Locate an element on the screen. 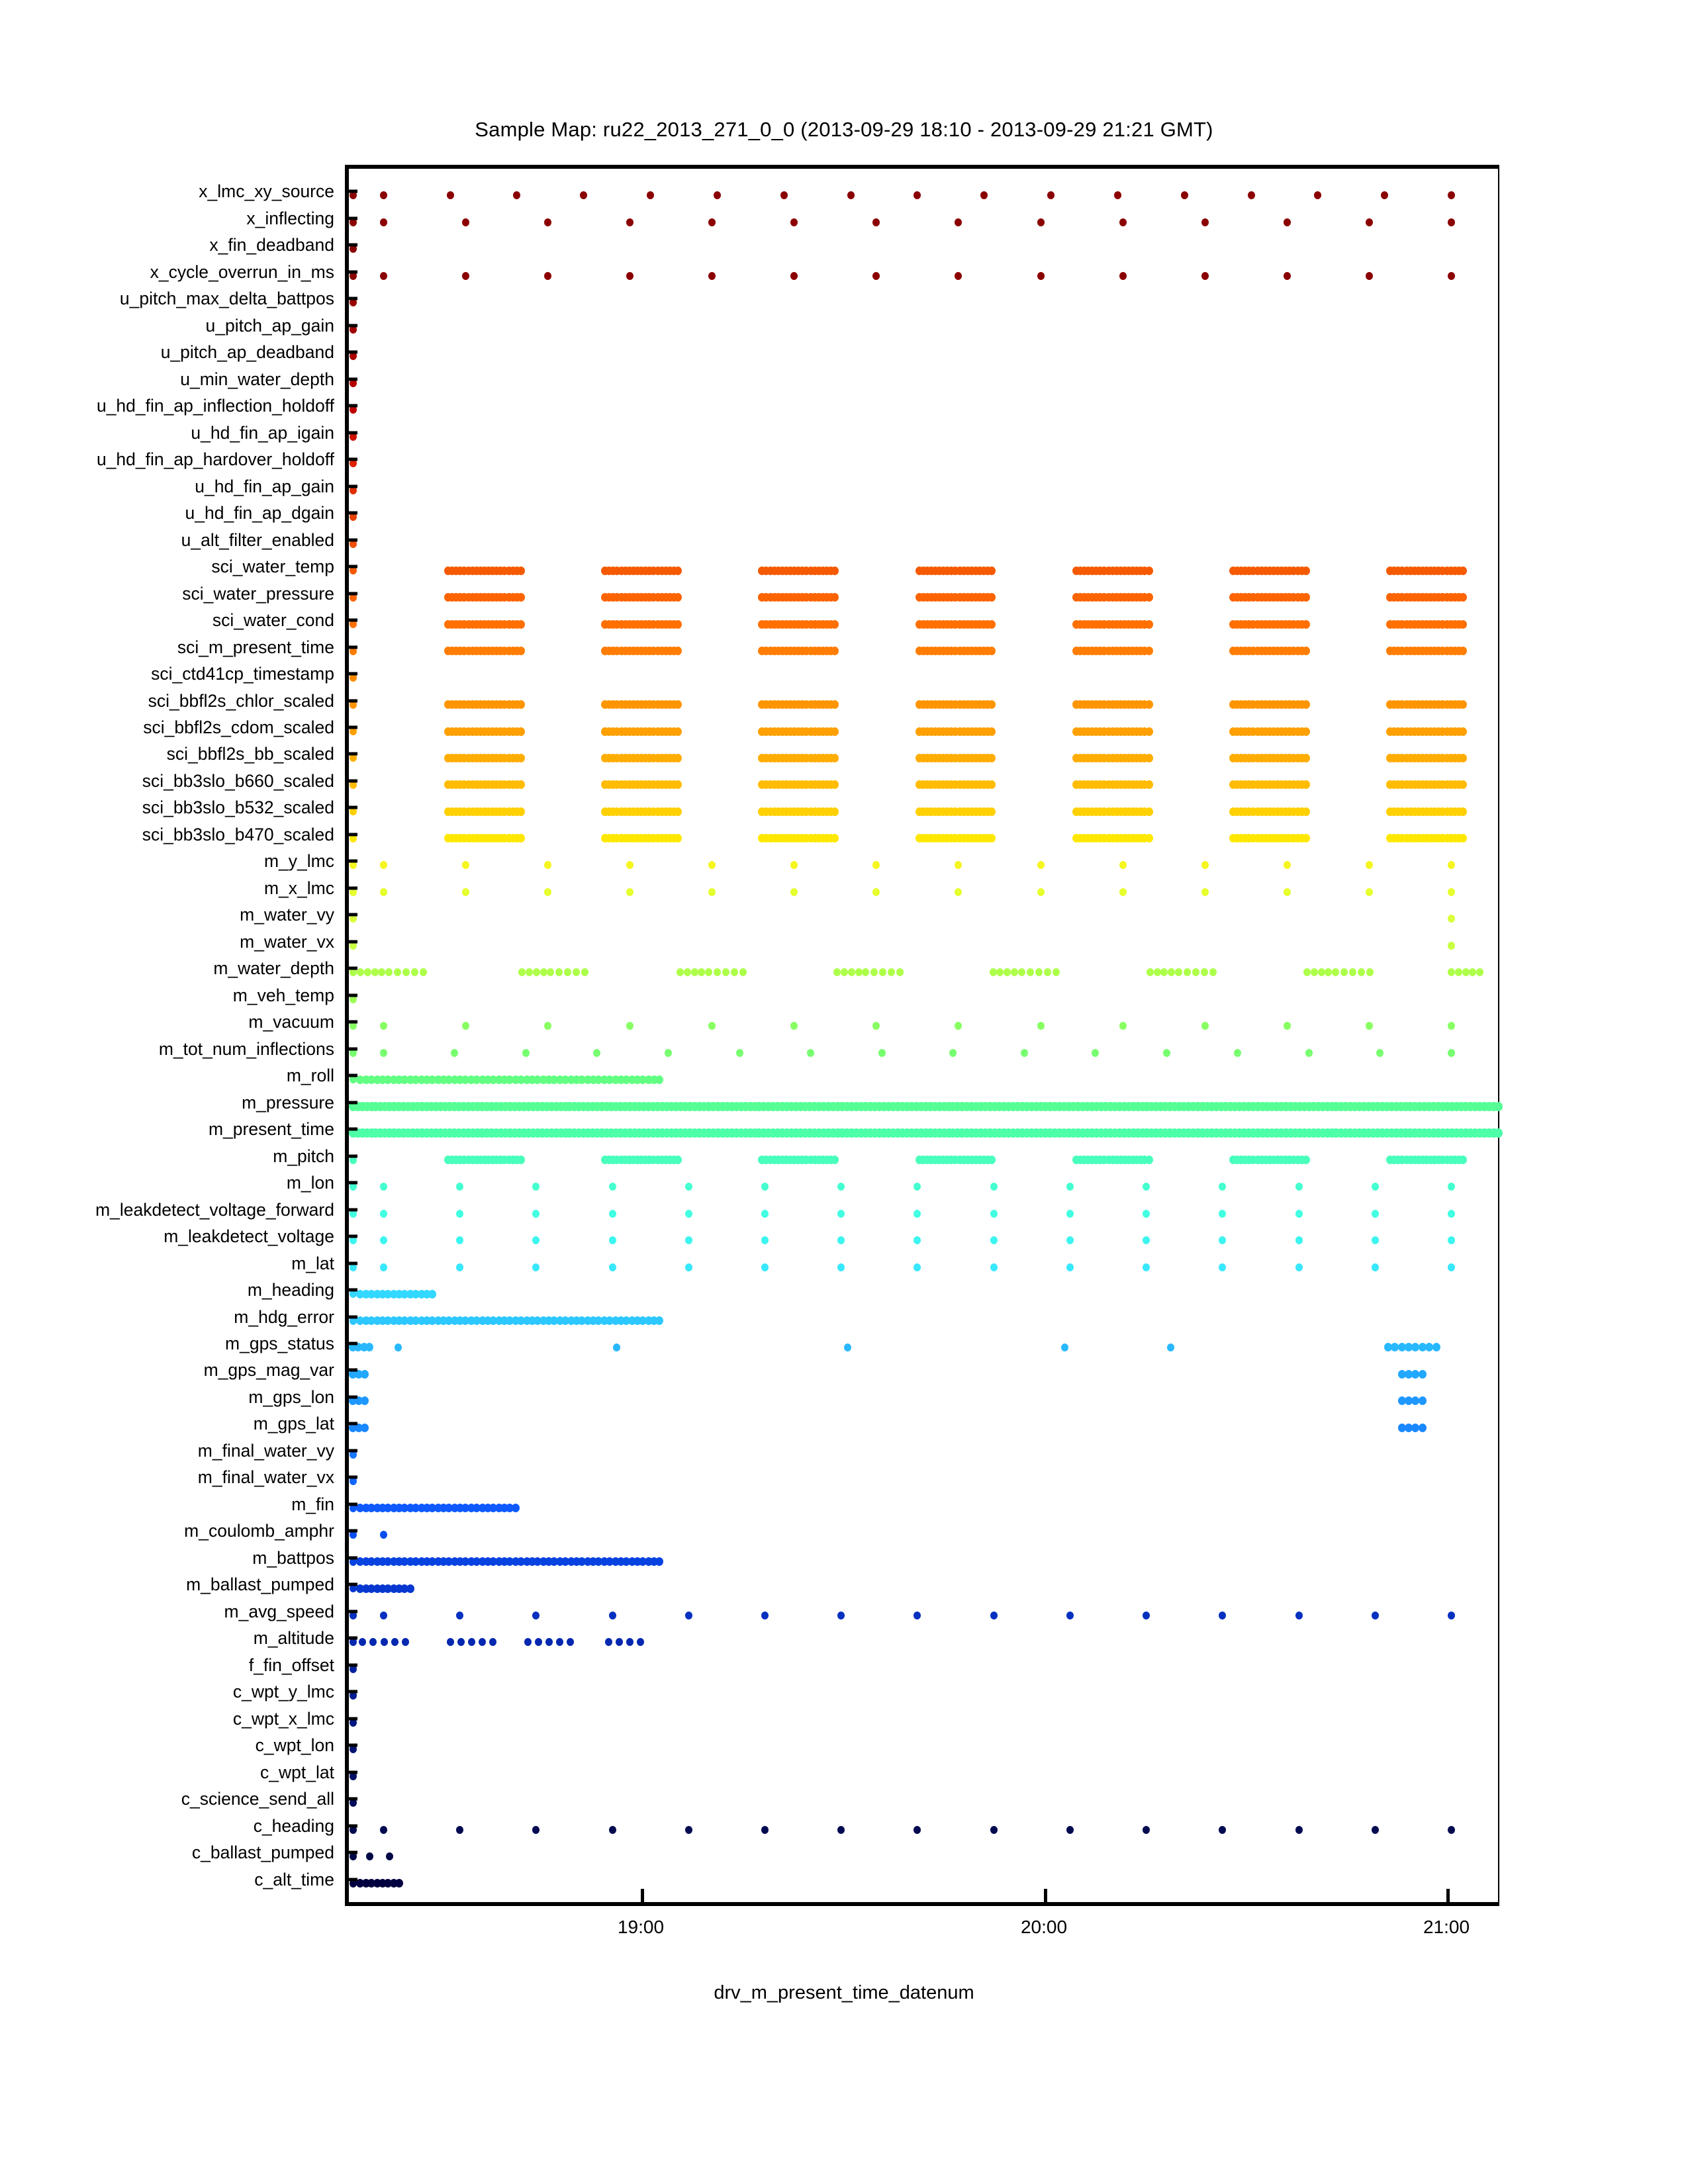 This screenshot has height=2184, width=1688. y-axis-label-sci-bbfl2s-bb-scaled: sci_bbfl2s_bb_scaled is located at coordinates (250, 754).